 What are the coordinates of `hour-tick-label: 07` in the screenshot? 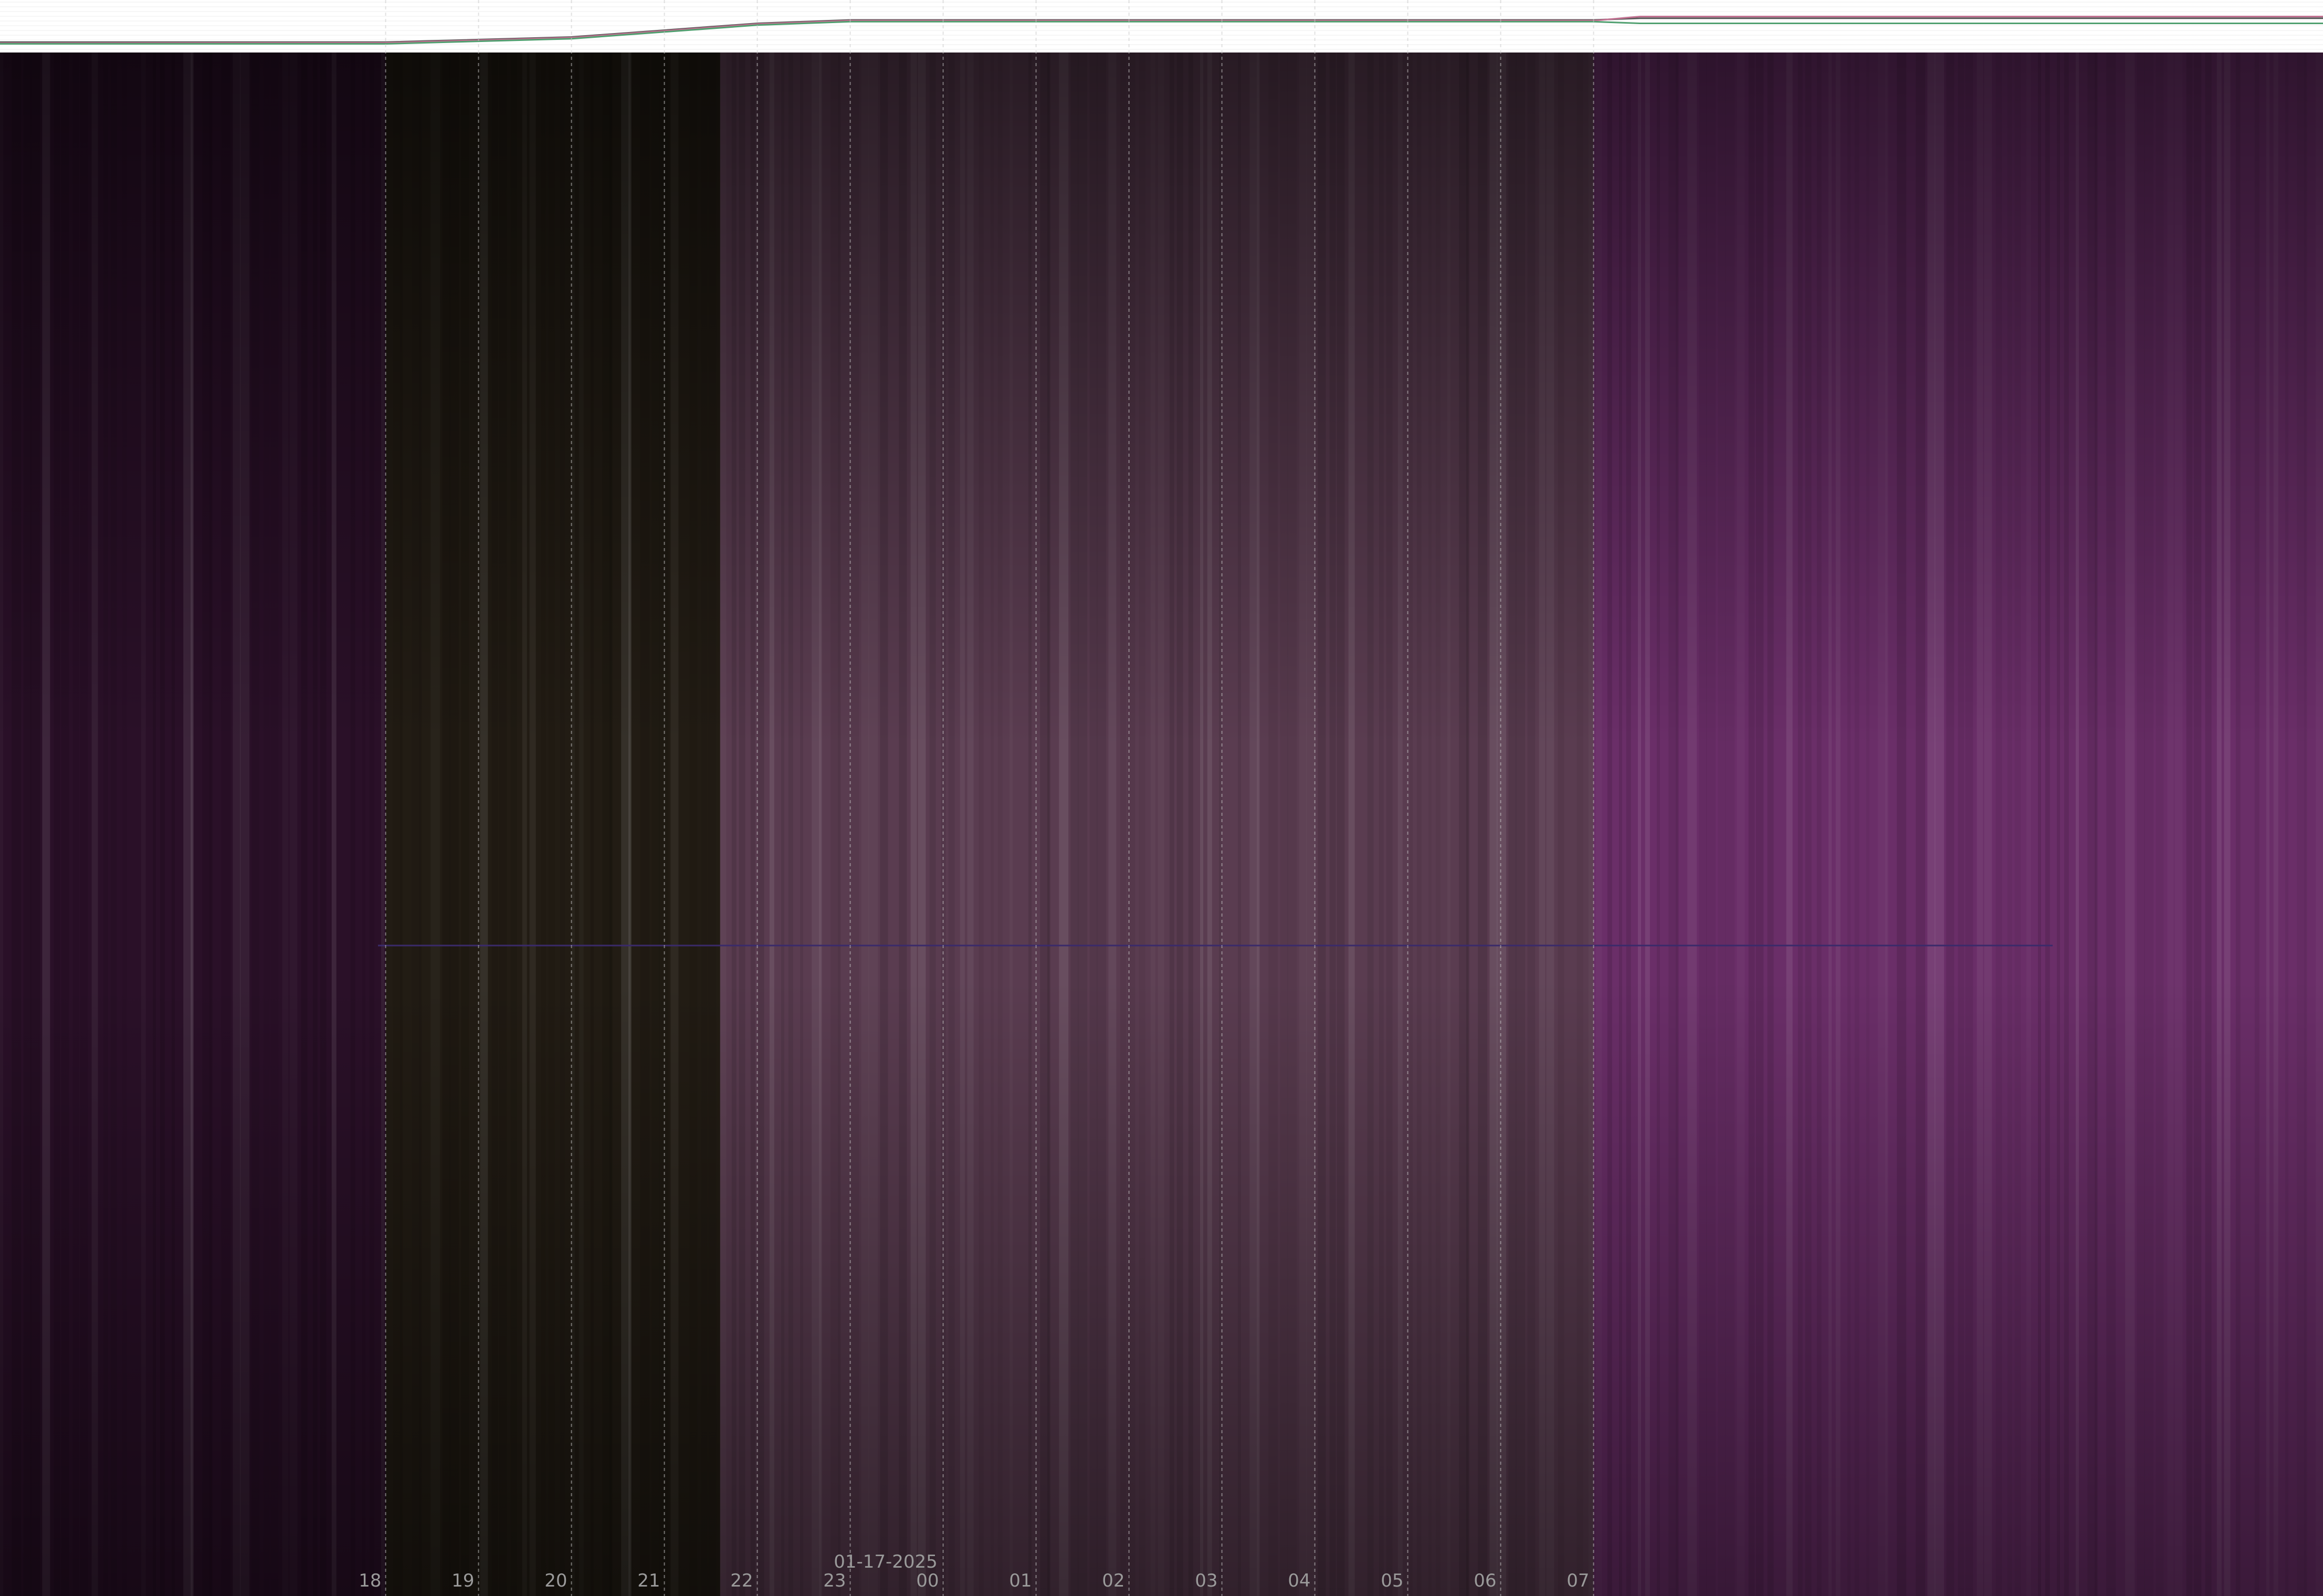 It's located at (1578, 1580).